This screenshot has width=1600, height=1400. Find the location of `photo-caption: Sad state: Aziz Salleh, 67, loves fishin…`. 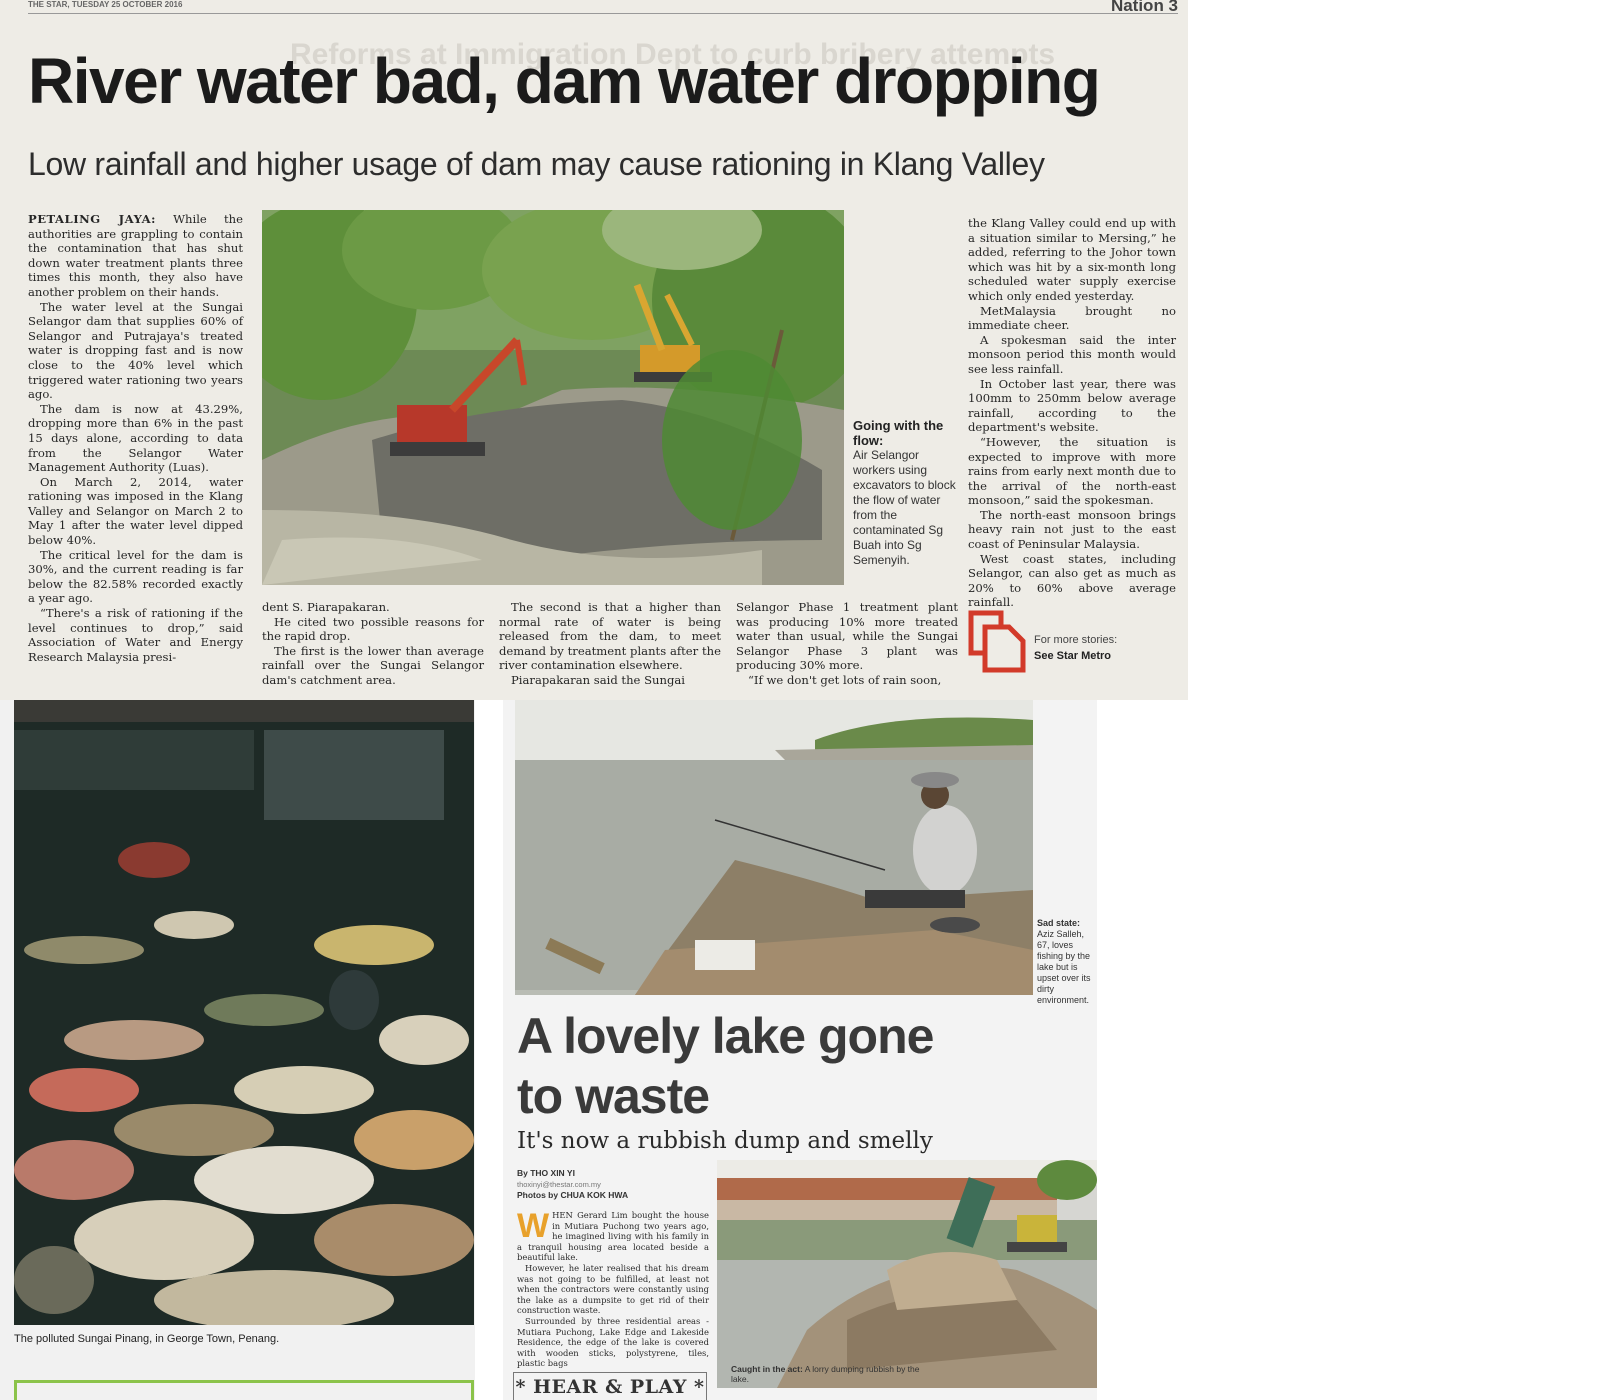

photo-caption: Sad state: Aziz Salleh, 67, loves fishin… is located at coordinates (1067, 962).